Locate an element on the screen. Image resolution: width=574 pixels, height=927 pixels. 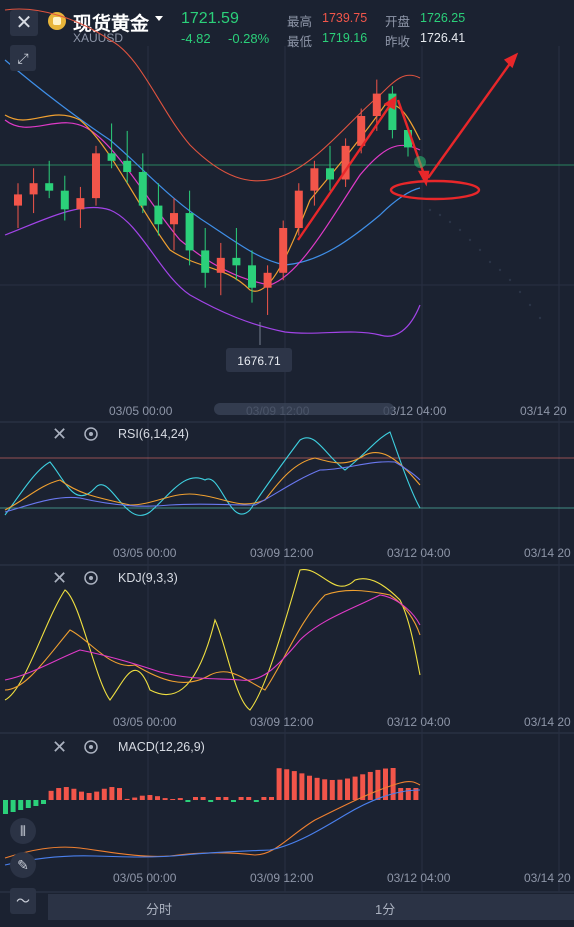
timeframe-tabs: 分时 1分 is located at coordinates (311, 907).